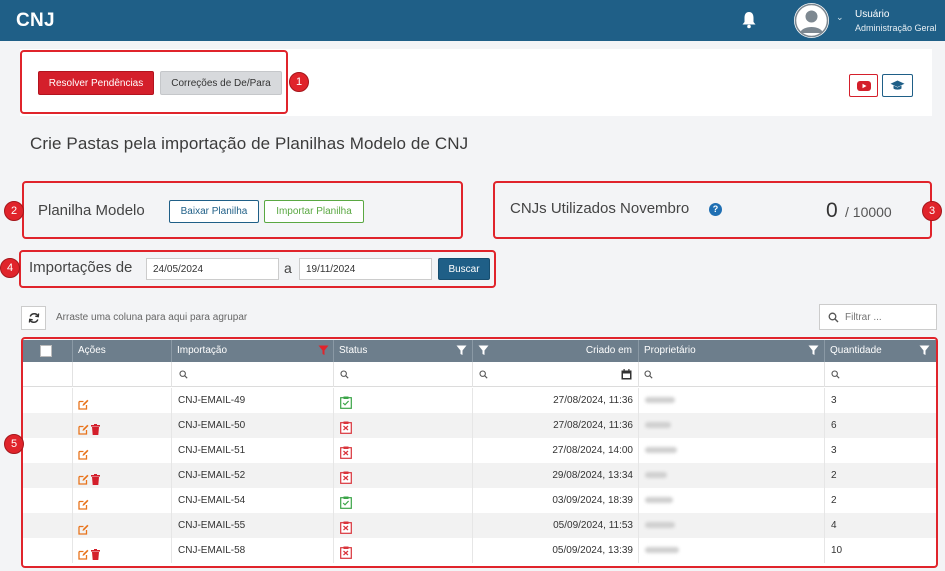  I want to click on graduation-cap-icon, so click(897, 85).